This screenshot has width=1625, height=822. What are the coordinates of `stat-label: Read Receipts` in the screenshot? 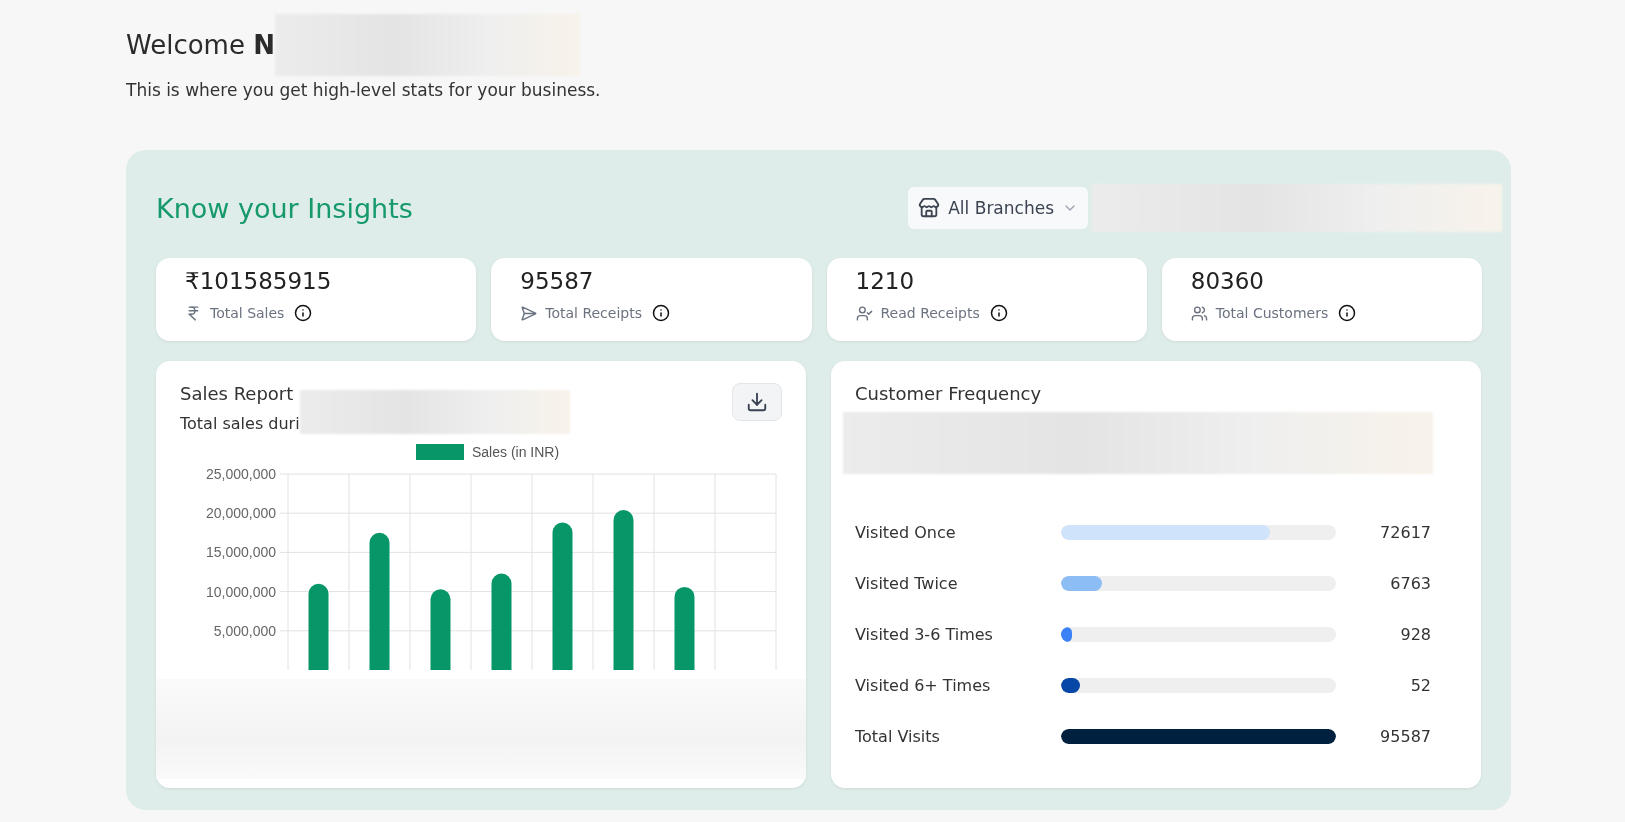 It's located at (930, 313).